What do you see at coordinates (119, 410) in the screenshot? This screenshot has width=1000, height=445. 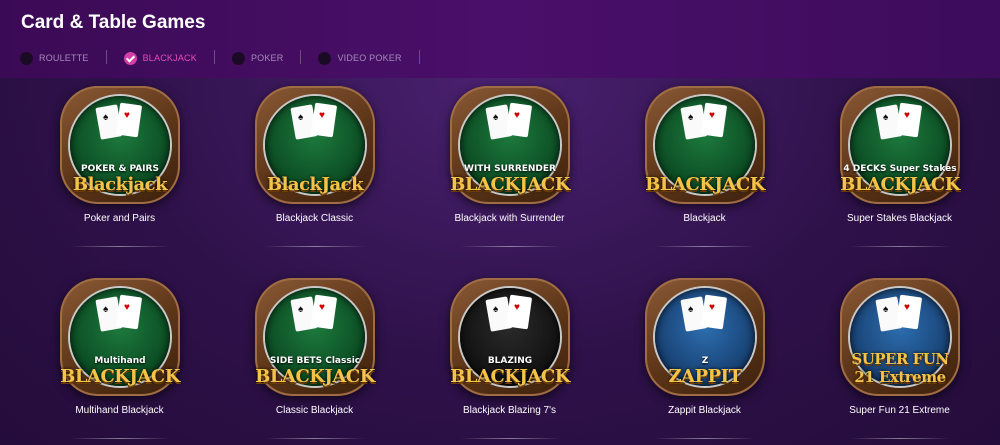 I see `game-title: Multihand Blackjack` at bounding box center [119, 410].